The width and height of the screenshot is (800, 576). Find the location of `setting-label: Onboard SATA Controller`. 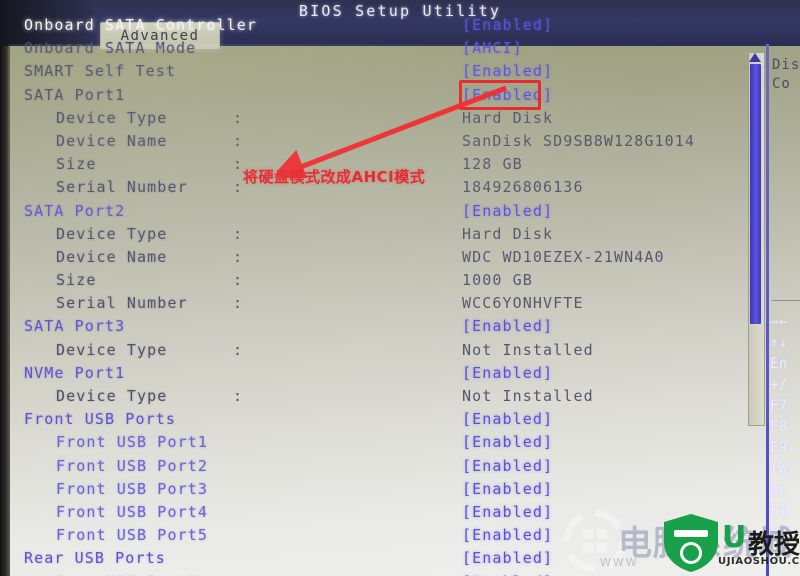

setting-label: Onboard SATA Controller is located at coordinates (141, 25).